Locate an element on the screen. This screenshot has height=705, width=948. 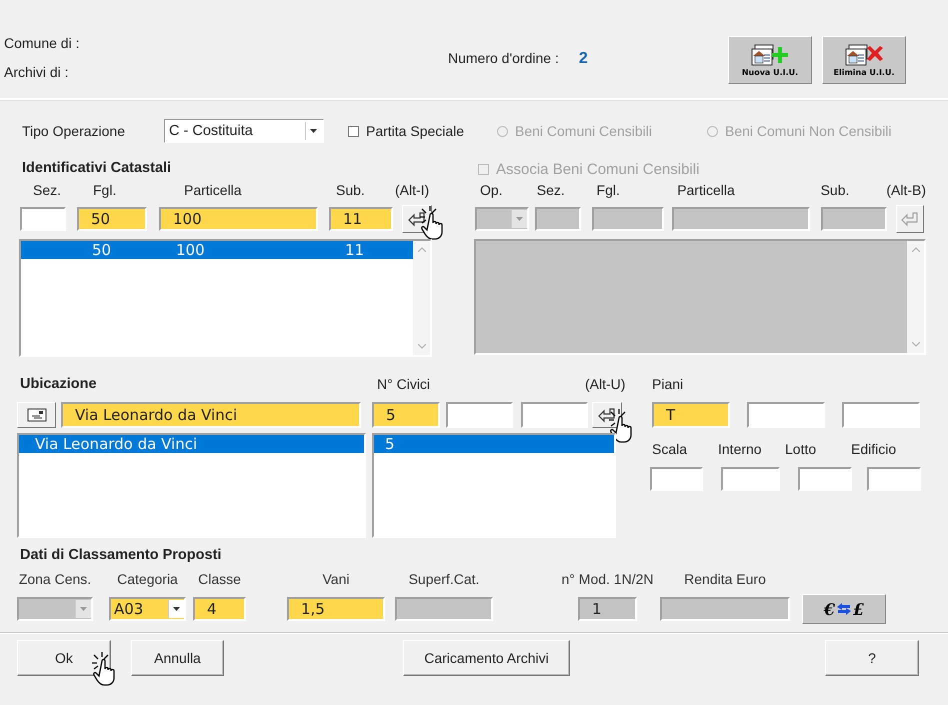
swap-arrows-icon is located at coordinates (844, 609).